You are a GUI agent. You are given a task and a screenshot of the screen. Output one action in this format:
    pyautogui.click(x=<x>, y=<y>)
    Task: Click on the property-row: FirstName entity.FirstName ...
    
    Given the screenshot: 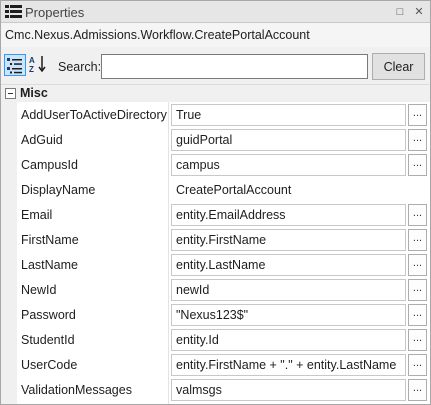 What is the action you would take?
    pyautogui.click(x=215, y=239)
    